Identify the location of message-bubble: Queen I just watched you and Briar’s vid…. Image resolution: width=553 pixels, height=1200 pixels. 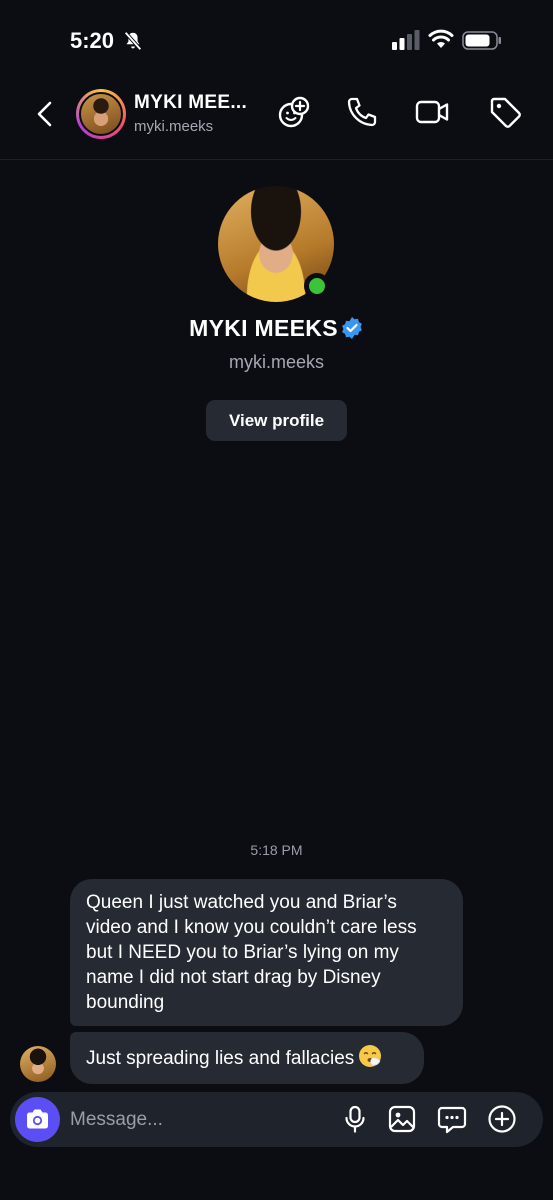
(266, 952).